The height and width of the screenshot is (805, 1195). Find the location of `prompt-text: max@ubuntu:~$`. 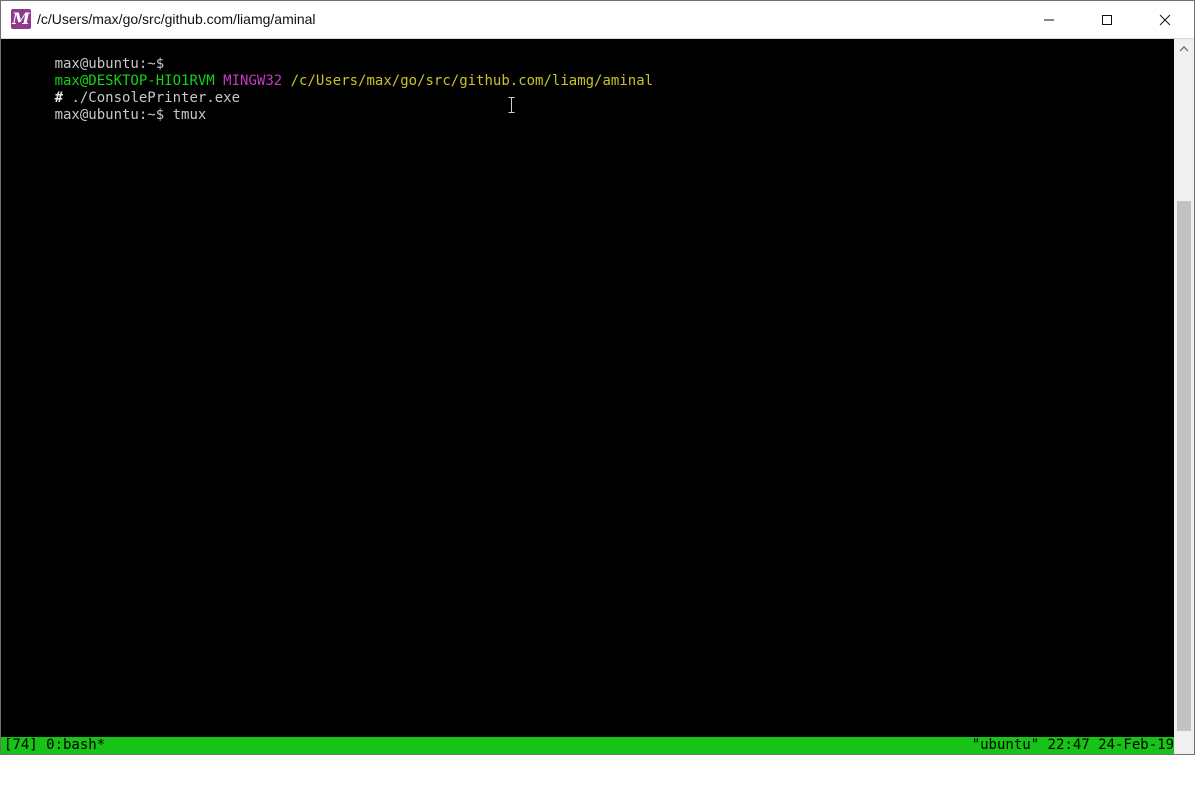

prompt-text: max@ubuntu:~$ is located at coordinates (113, 115).